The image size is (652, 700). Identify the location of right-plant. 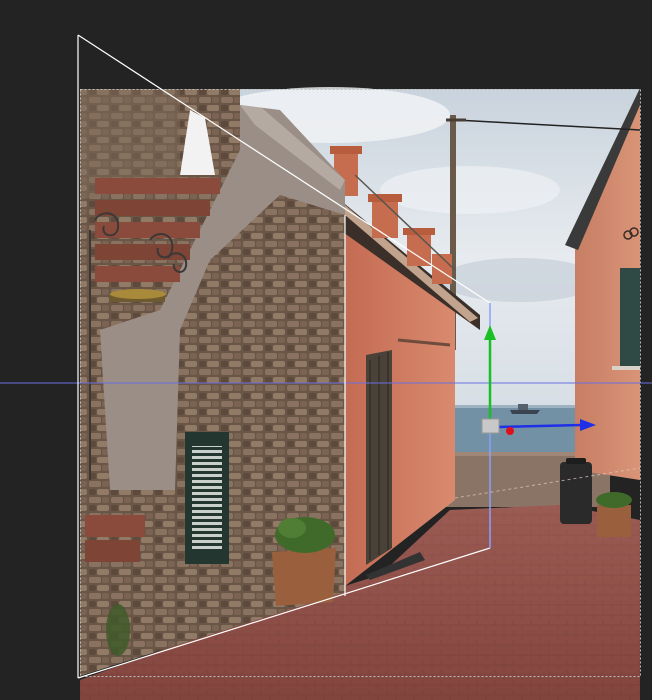
(614, 500).